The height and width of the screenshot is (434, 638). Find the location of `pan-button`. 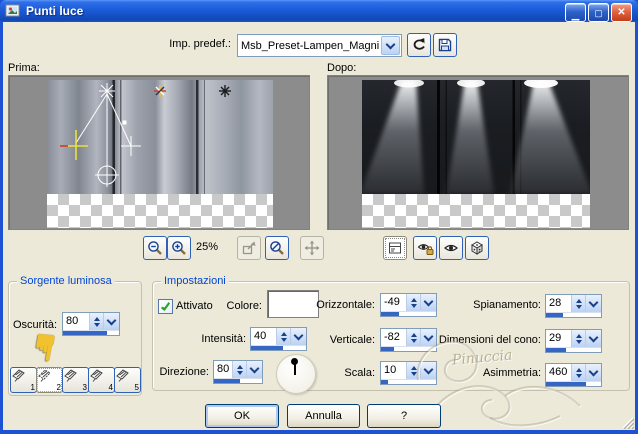

pan-button is located at coordinates (312, 248).